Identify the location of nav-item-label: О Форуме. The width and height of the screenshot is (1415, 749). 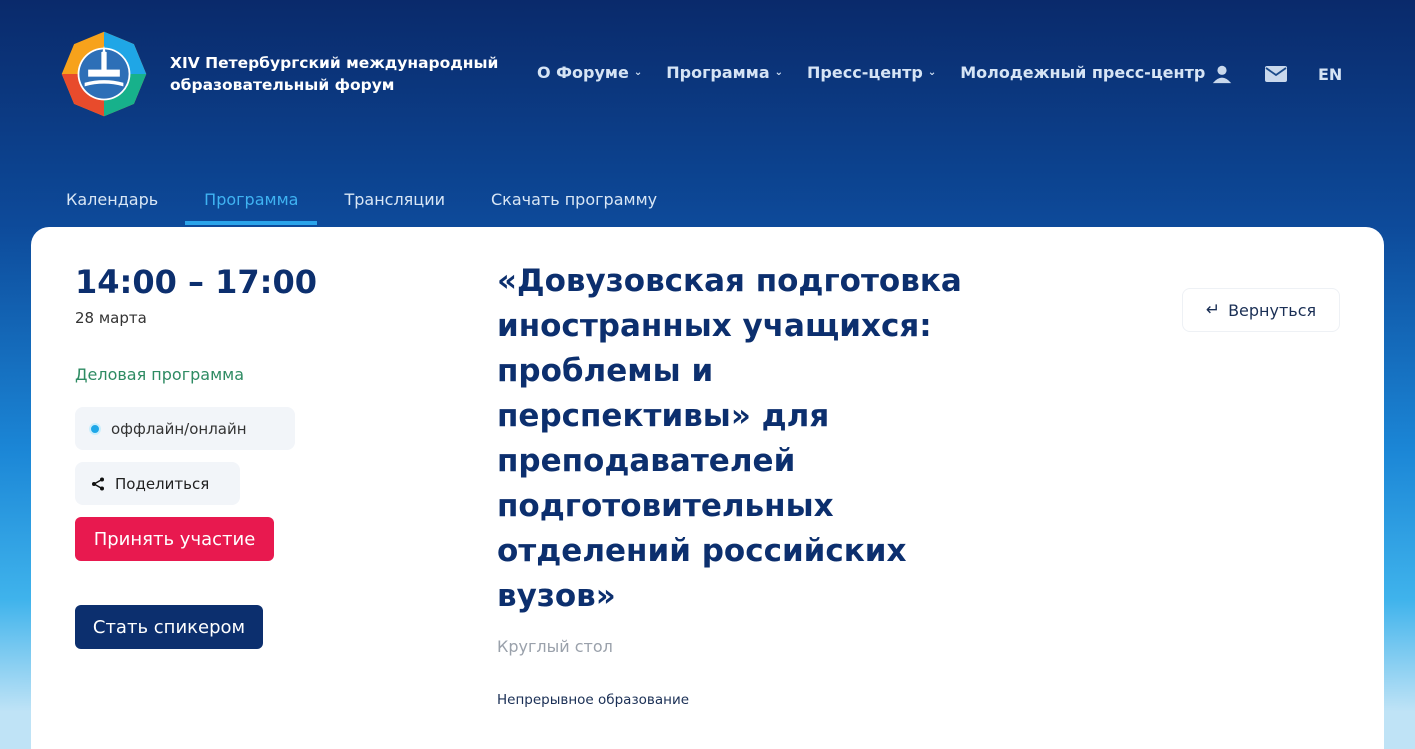
(583, 72).